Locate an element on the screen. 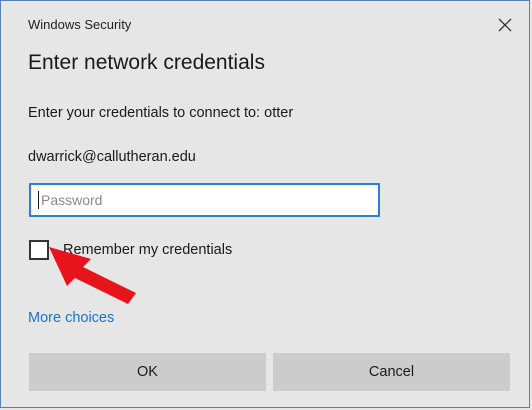 Image resolution: width=532 pixels, height=410 pixels. remember-credentials-row: Remember my credentials is located at coordinates (130, 250).